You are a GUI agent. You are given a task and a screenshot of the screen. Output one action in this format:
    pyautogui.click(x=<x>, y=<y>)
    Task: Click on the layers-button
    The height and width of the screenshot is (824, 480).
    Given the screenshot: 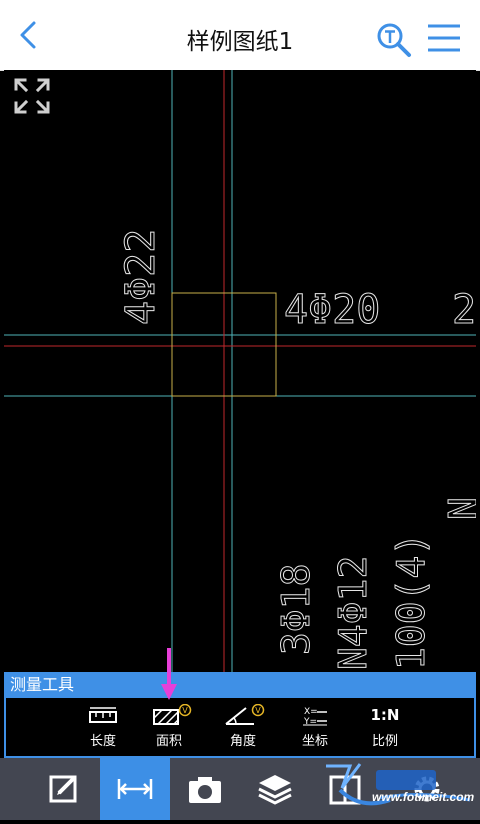 What is the action you would take?
    pyautogui.click(x=275, y=789)
    